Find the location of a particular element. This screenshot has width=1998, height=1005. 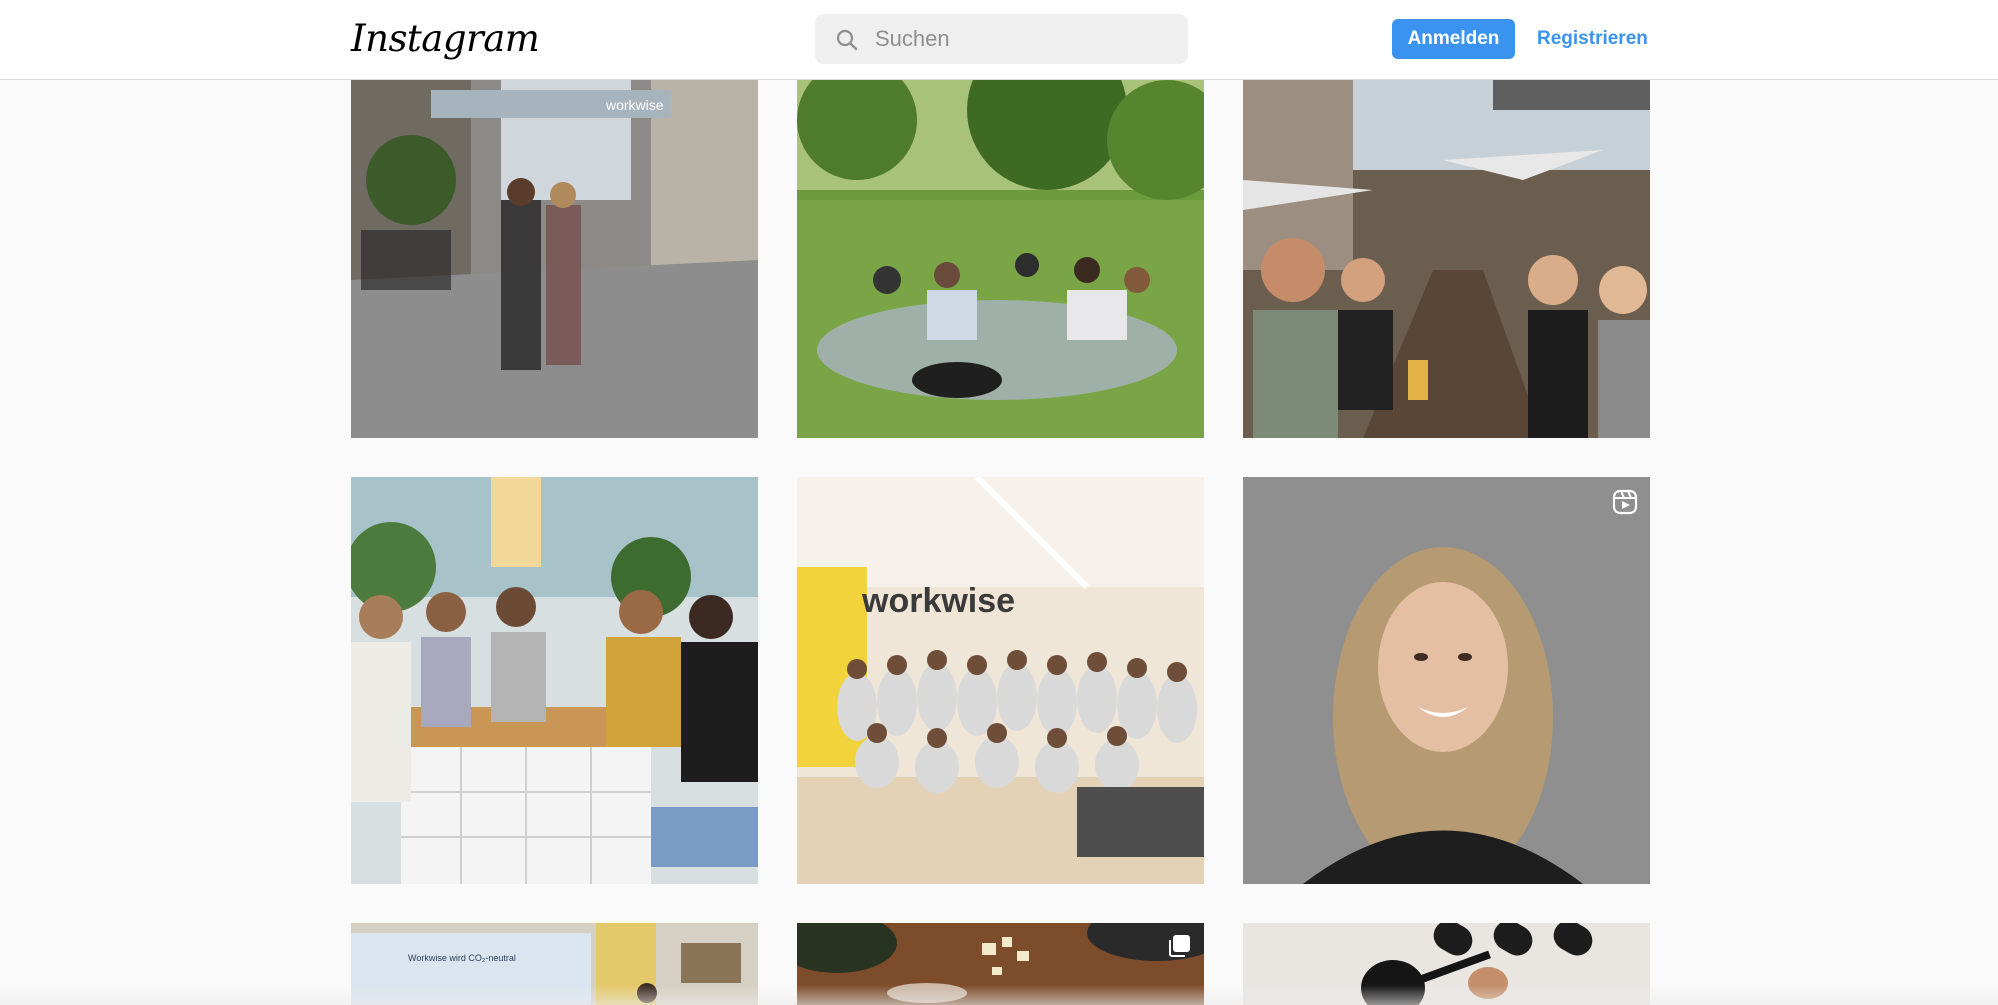

post-image: Workwise wird CO₂-neutral is located at coordinates (554, 964).